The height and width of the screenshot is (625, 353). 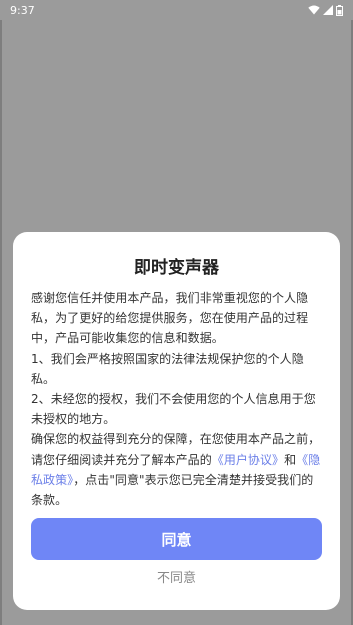 I want to click on disagree-button: 不同意, so click(x=176, y=579).